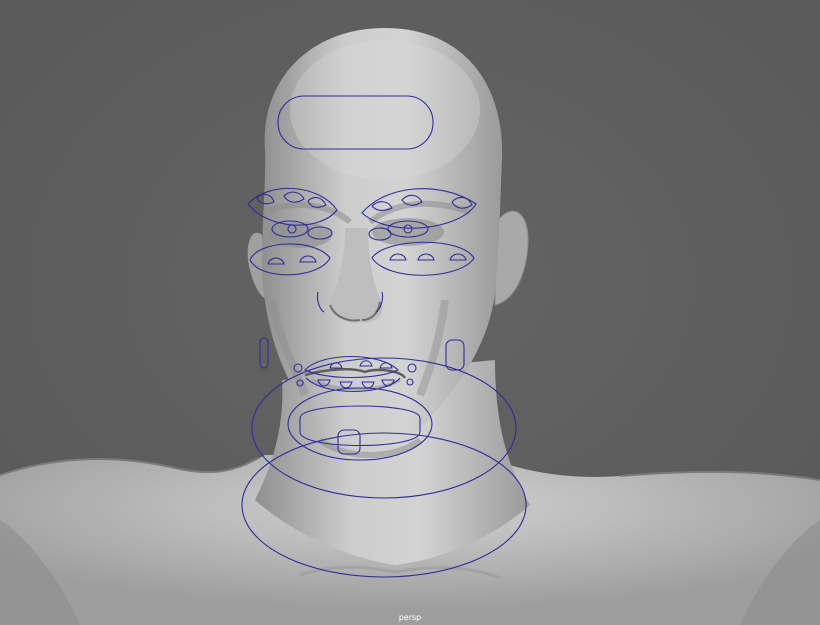 This screenshot has width=820, height=625. Describe the element at coordinates (410, 617) in the screenshot. I see `camera-name-label: persp` at that location.